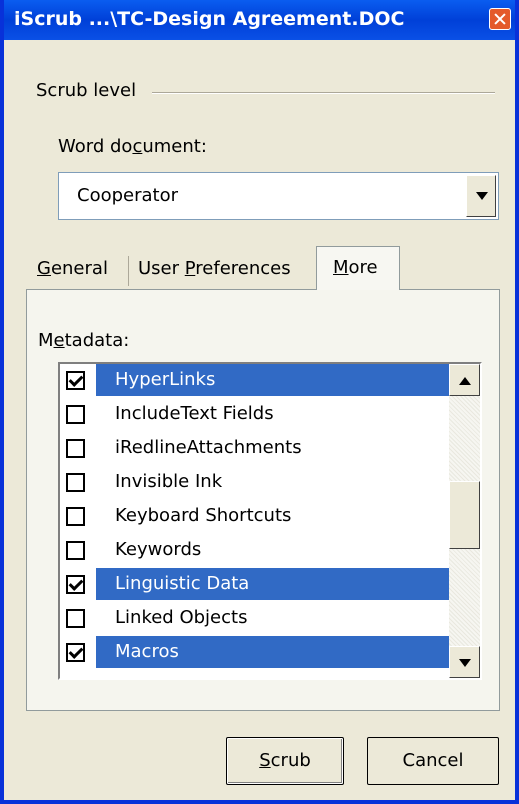 This screenshot has height=804, width=519. Describe the element at coordinates (255, 618) in the screenshot. I see `list-item: Linked Objects` at that location.